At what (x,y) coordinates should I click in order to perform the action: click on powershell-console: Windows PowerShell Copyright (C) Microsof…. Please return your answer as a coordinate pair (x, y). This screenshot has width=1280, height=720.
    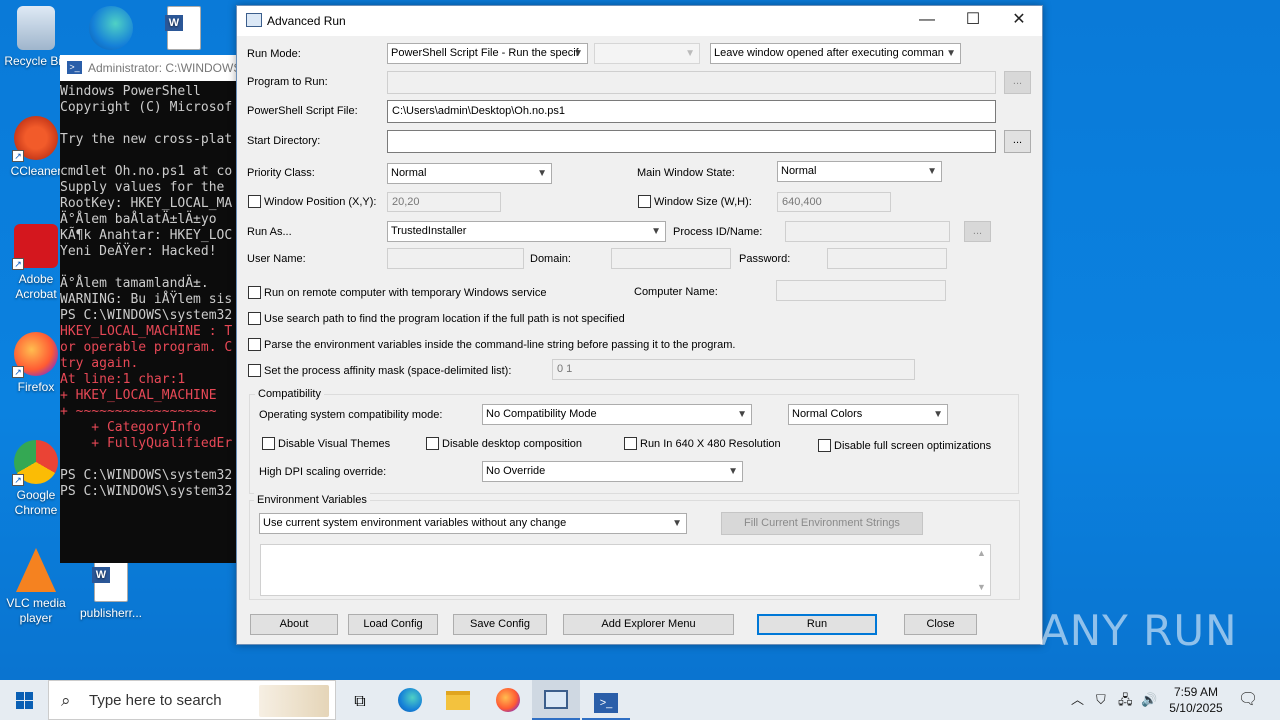
    Looking at the image, I should click on (160, 290).